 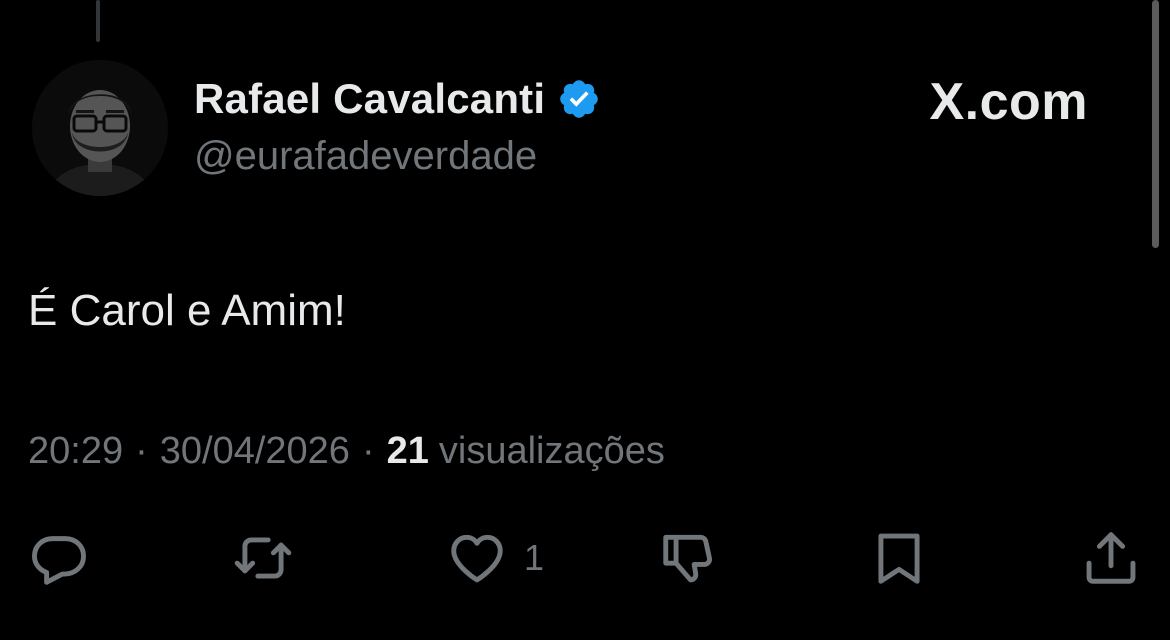 What do you see at coordinates (365, 156) in the screenshot?
I see `author-handle: @eurafadeverdade` at bounding box center [365, 156].